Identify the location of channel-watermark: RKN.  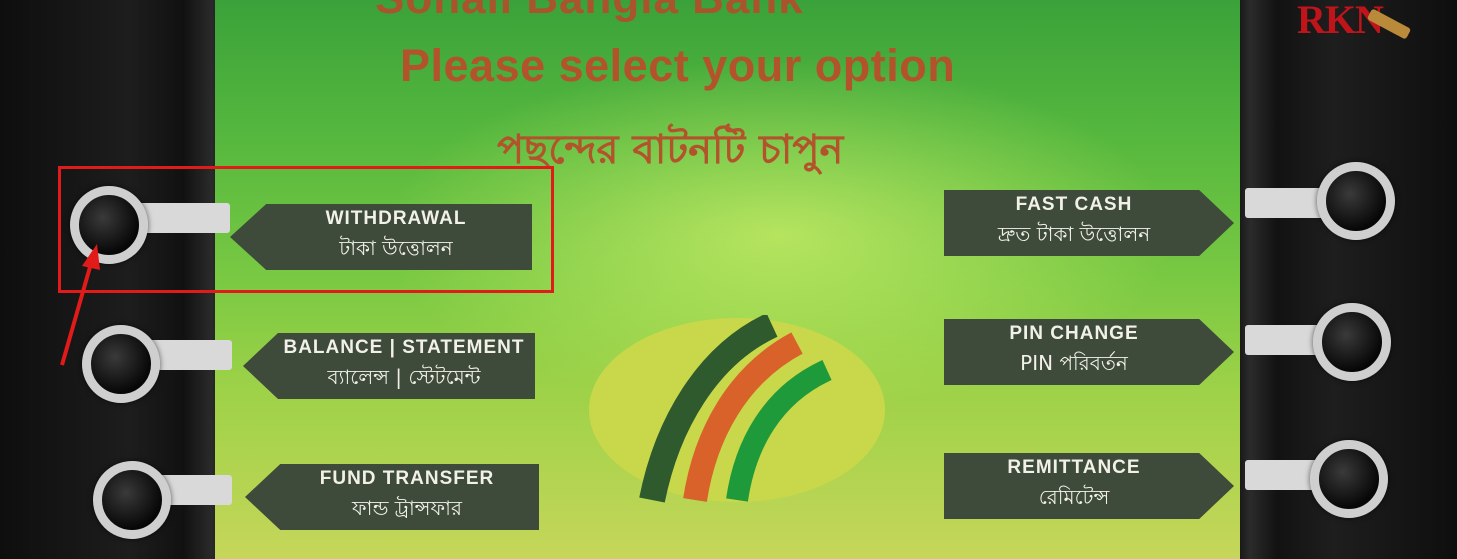
(1354, 21).